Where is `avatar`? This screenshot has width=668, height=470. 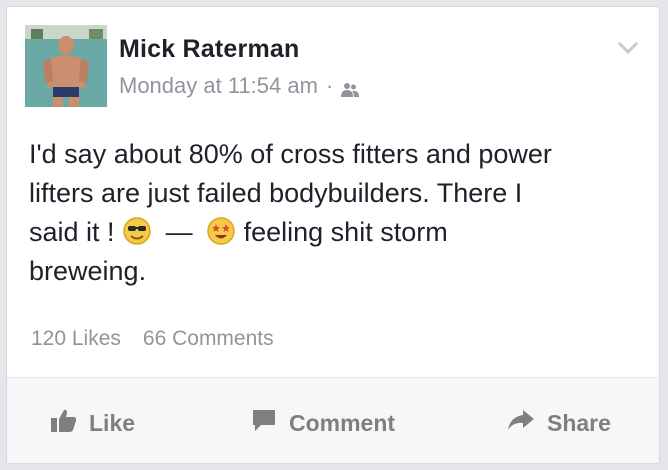
avatar is located at coordinates (66, 66).